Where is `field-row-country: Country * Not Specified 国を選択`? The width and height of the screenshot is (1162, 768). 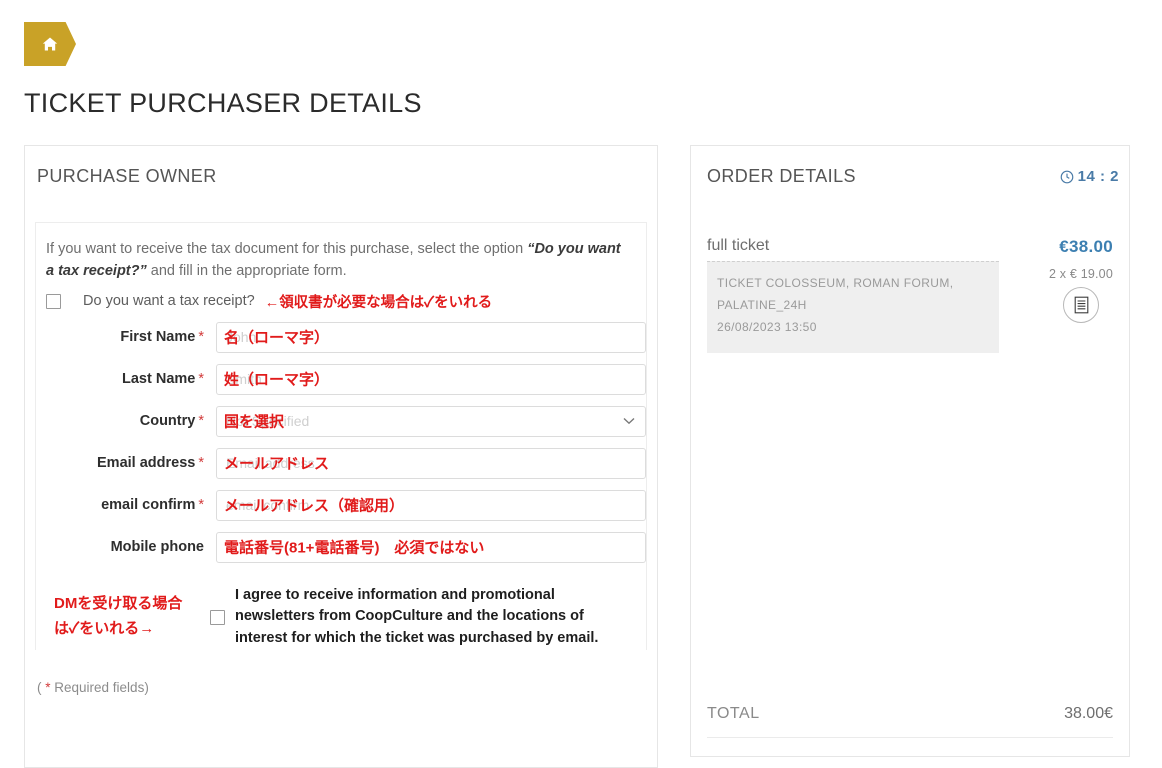 field-row-country: Country * Not Specified 国を選択 is located at coordinates (346, 421).